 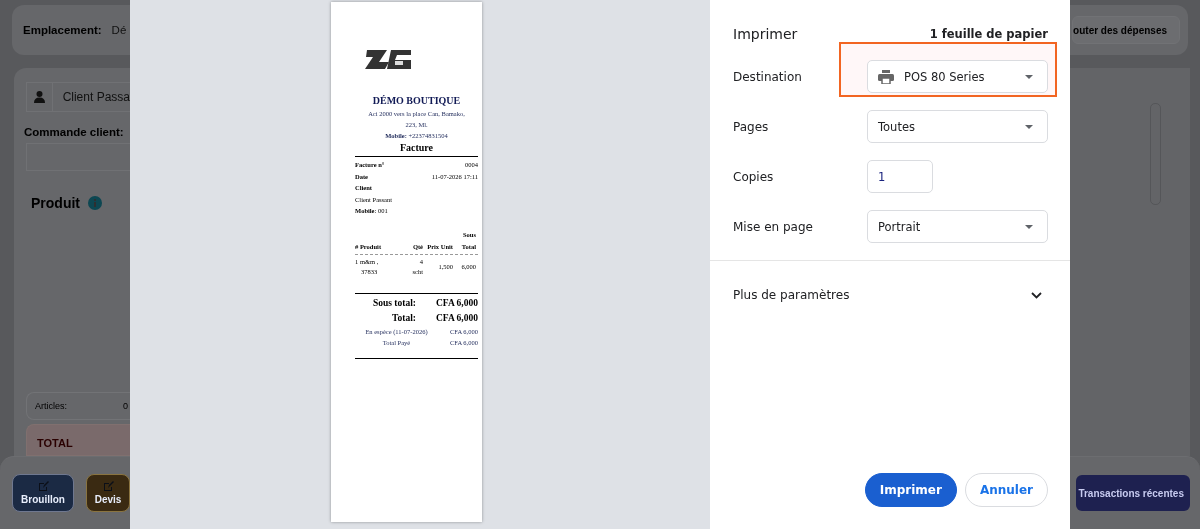 What do you see at coordinates (393, 303) in the screenshot?
I see `total-label: Sous total:` at bounding box center [393, 303].